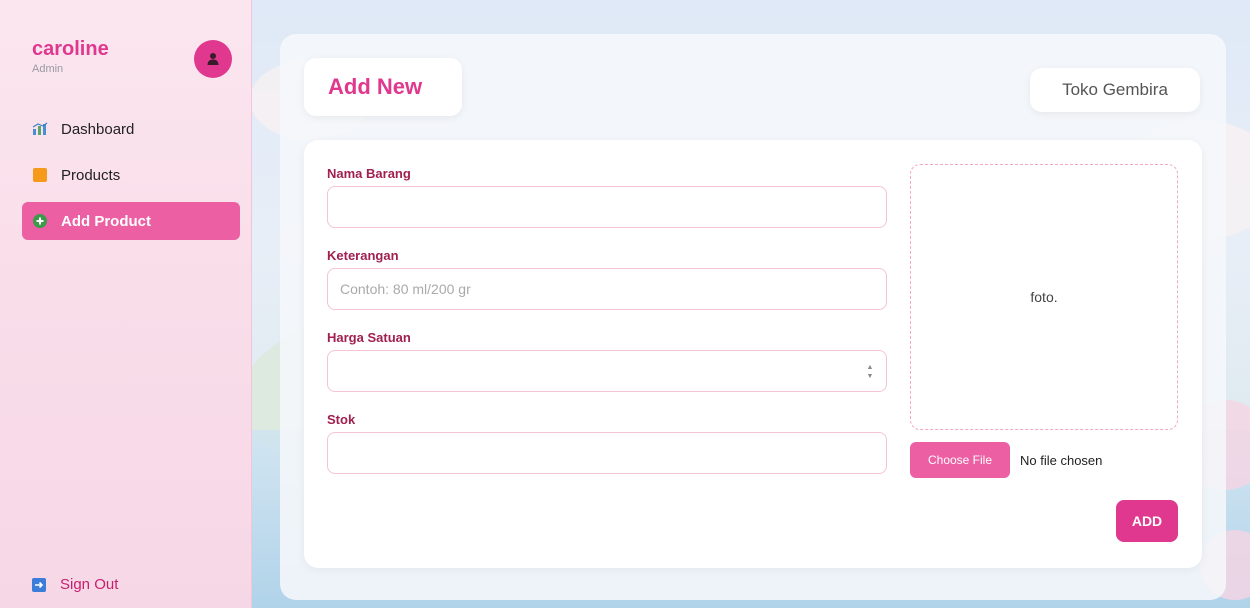  What do you see at coordinates (40, 129) in the screenshot?
I see `chart-icon` at bounding box center [40, 129].